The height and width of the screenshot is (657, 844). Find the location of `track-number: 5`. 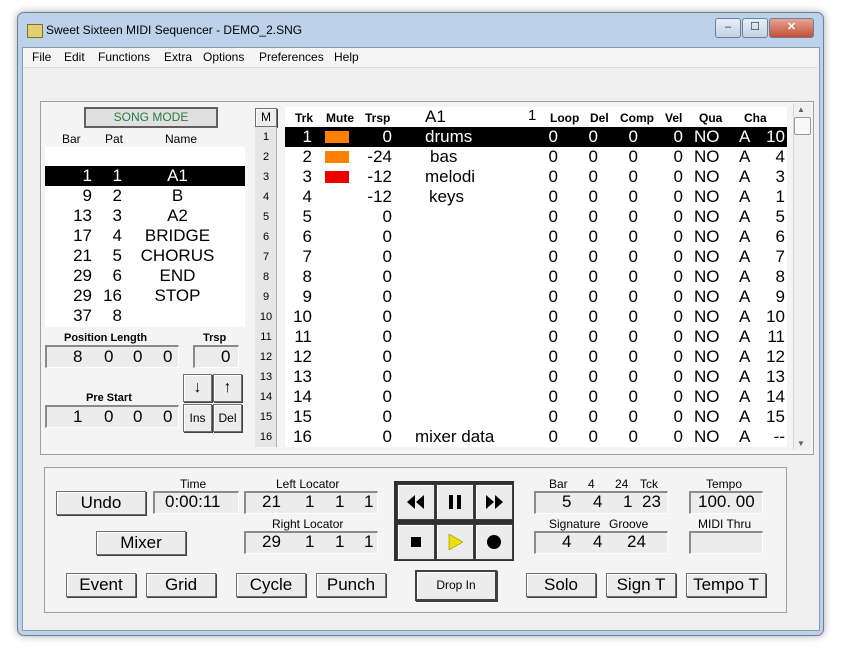

track-number: 5 is located at coordinates (266, 217).